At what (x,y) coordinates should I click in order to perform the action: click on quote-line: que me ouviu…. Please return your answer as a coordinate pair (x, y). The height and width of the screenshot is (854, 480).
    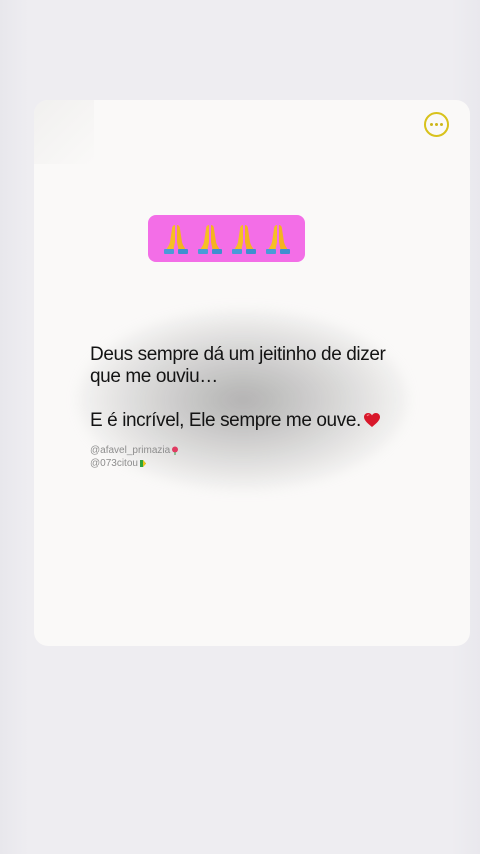
    Looking at the image, I should click on (154, 376).